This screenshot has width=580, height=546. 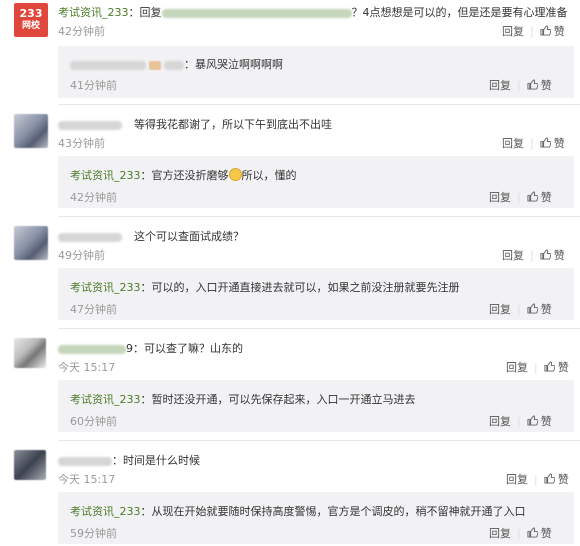 I want to click on comment-text: 这个可以查面试成绩？, so click(x=189, y=236).